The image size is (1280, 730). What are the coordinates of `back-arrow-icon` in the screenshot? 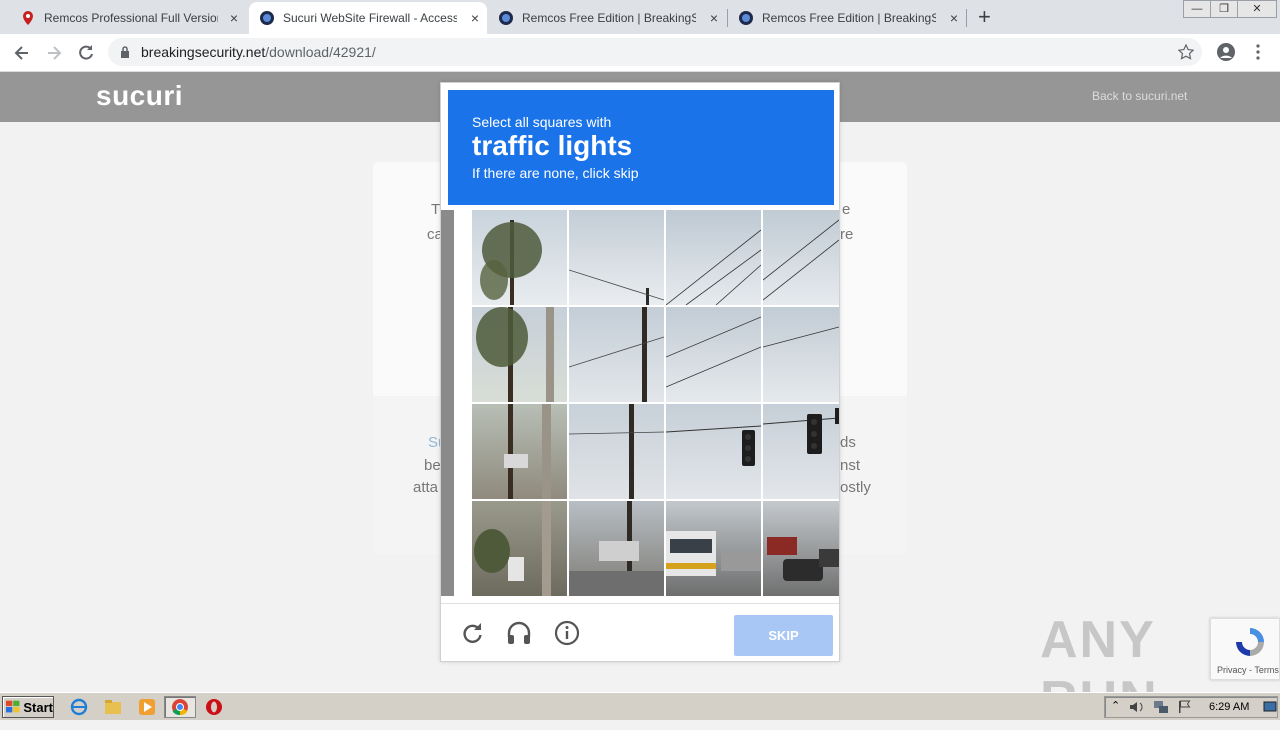 It's located at (22, 53).